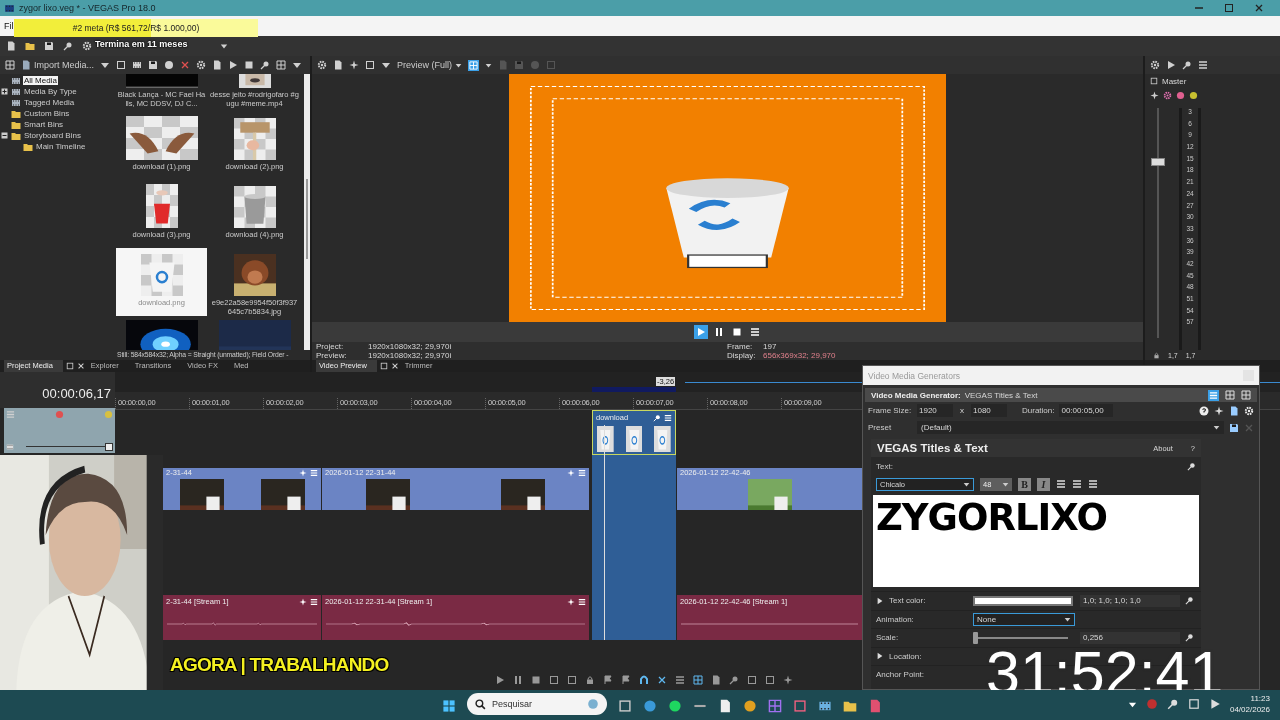 This screenshot has height=720, width=1280. I want to click on tree-item: Main Timeline, so click(61, 146).